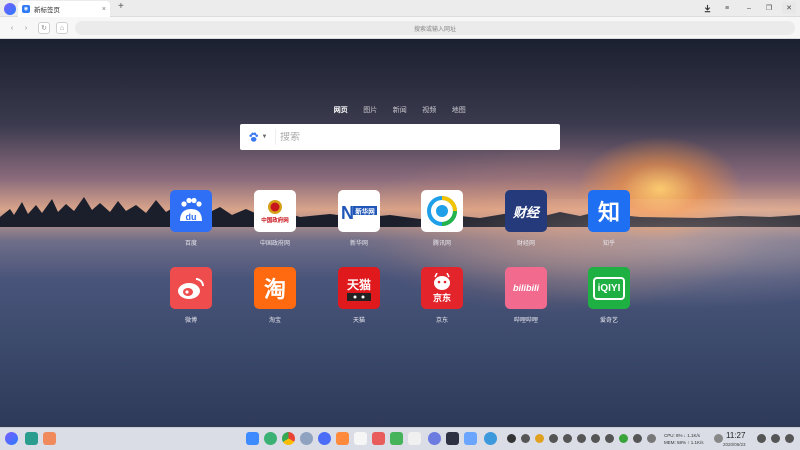 The image size is (800, 450). I want to click on app-store-icon, so click(342, 438).